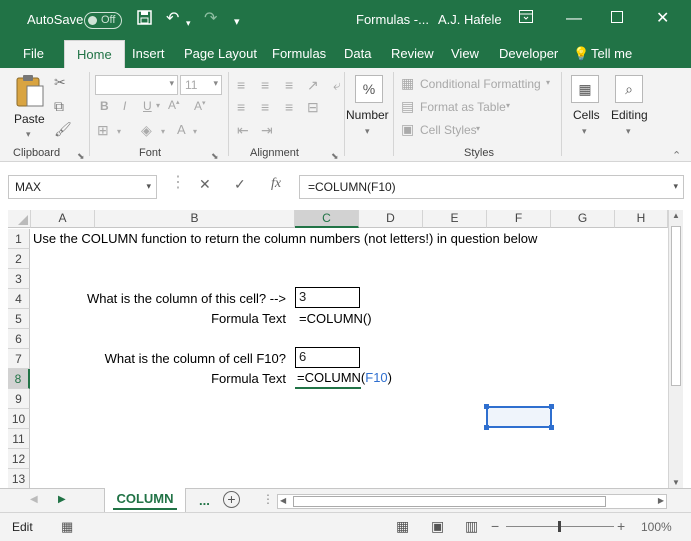 This screenshot has width=691, height=541. What do you see at coordinates (586, 115) in the screenshot?
I see `cells-label: Cells` at bounding box center [586, 115].